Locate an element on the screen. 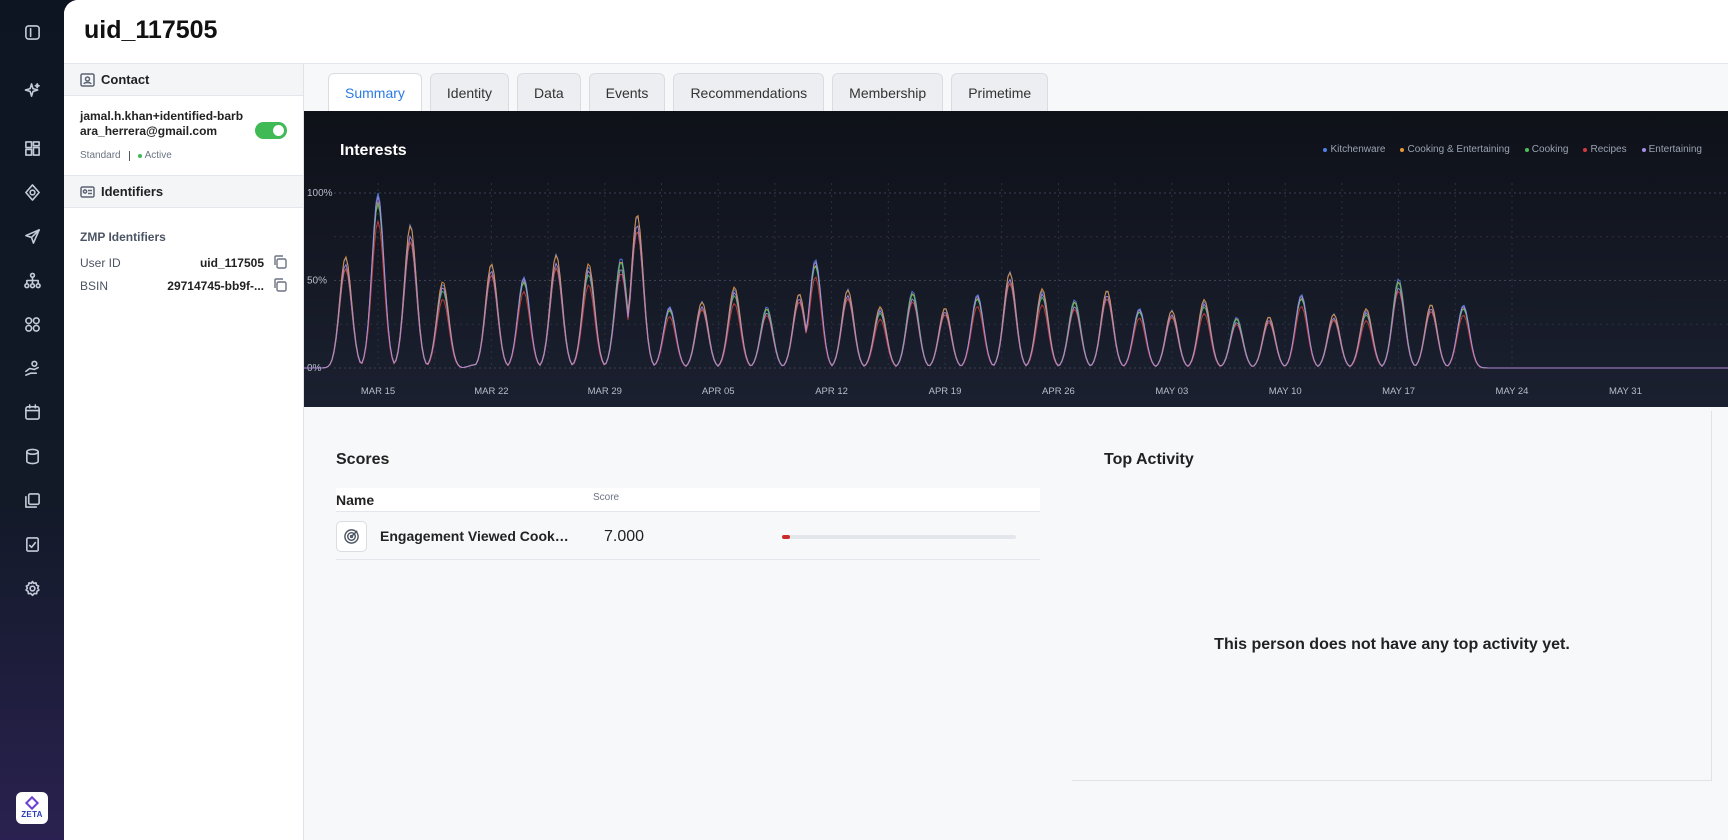 The width and height of the screenshot is (1728, 840). tab-summary: Summary is located at coordinates (375, 92).